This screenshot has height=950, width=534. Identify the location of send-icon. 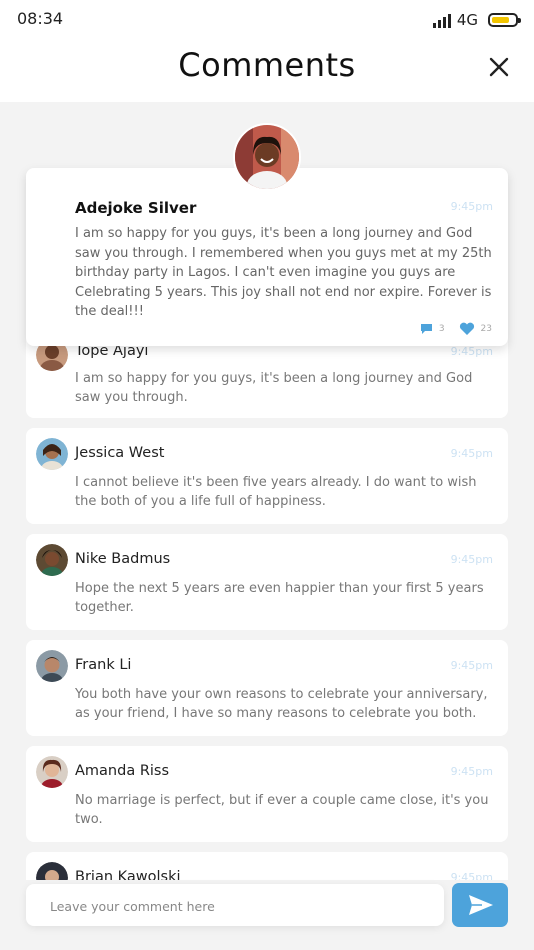
(481, 905).